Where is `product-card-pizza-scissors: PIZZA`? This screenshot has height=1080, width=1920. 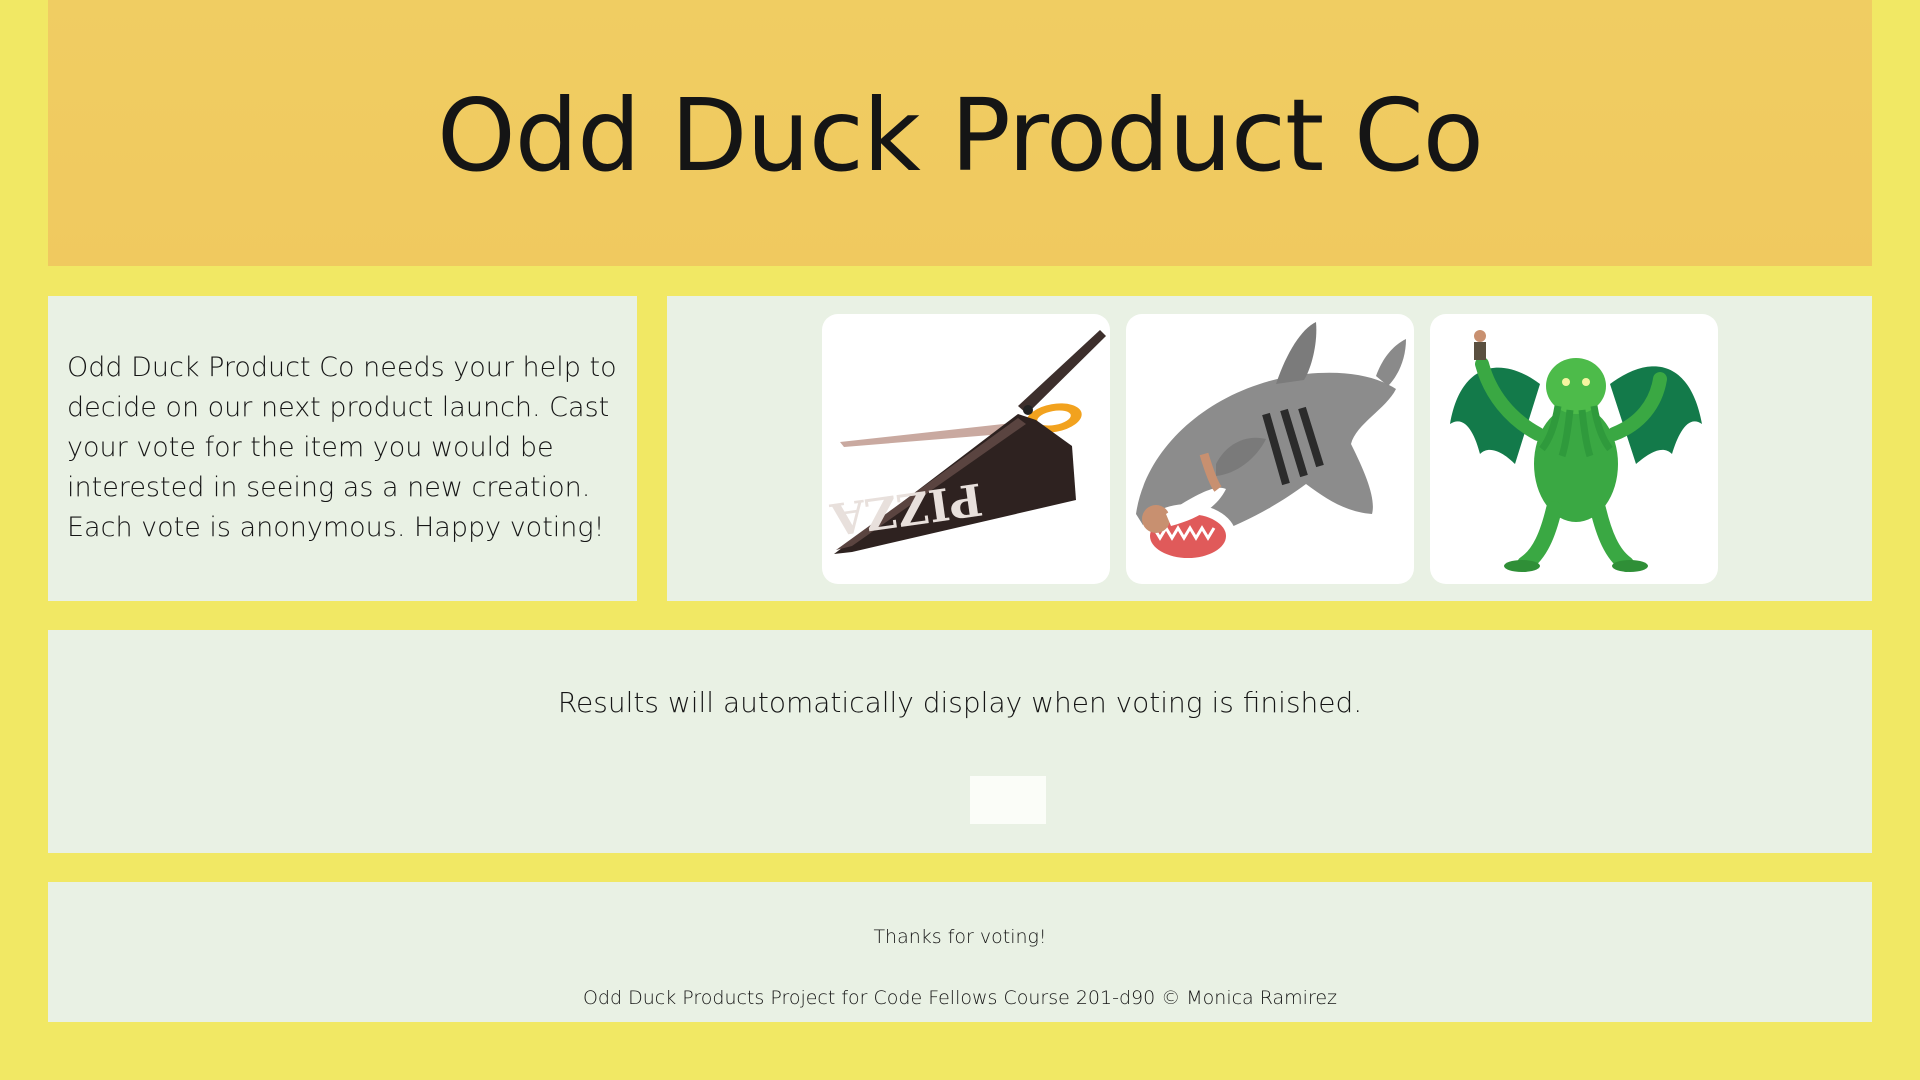 product-card-pizza-scissors: PIZZA is located at coordinates (965, 448).